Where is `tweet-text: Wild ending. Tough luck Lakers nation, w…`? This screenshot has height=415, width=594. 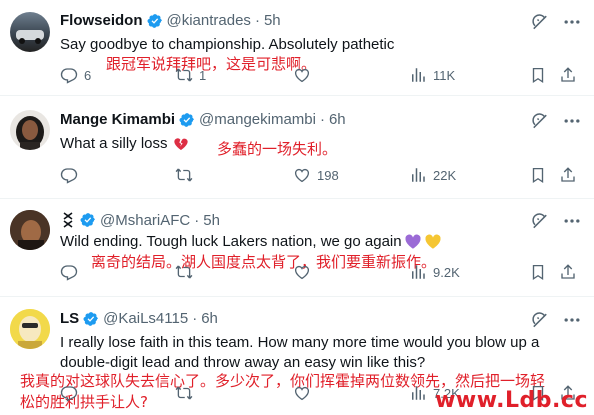 tweet-text: Wild ending. Tough luck Lakers nation, w… is located at coordinates (251, 242).